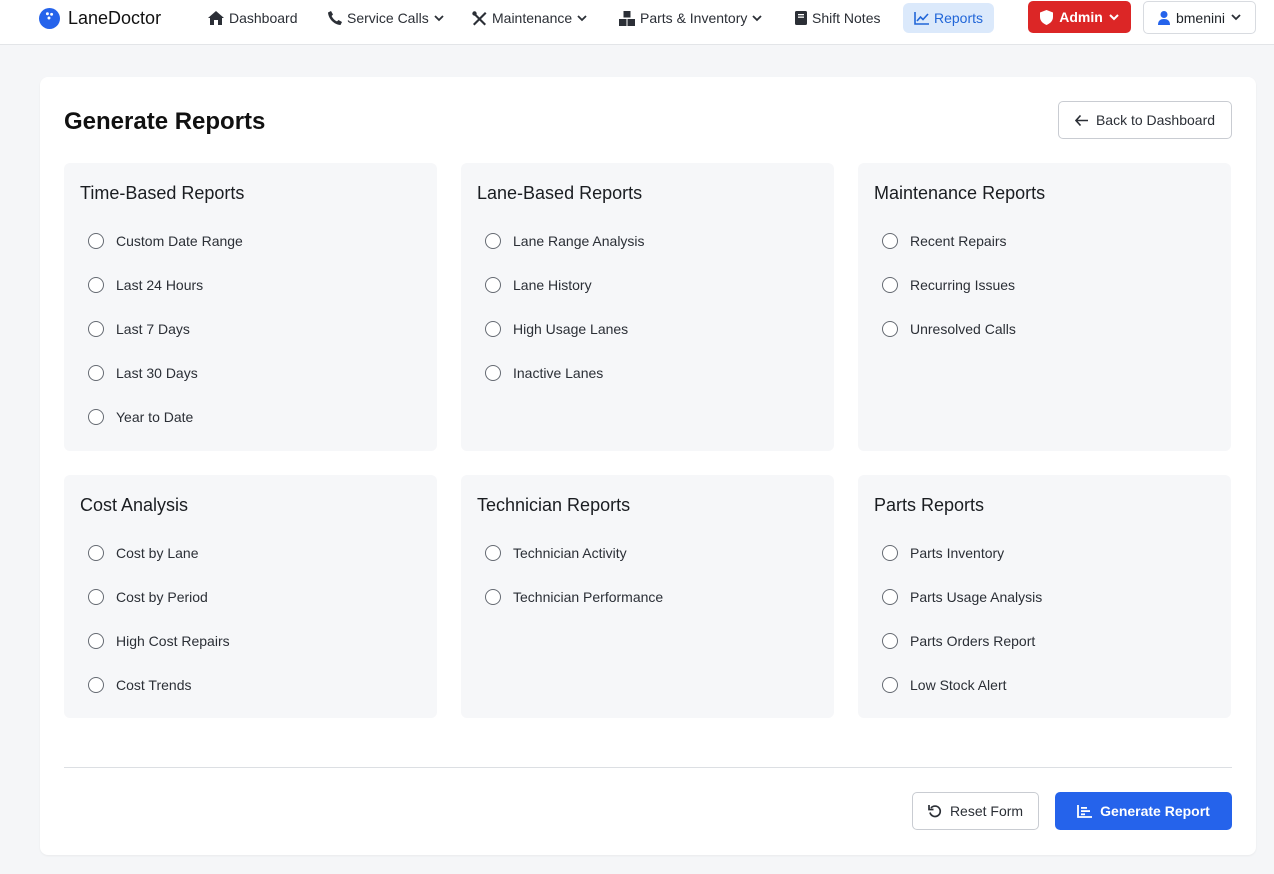  Describe the element at coordinates (160, 285) in the screenshot. I see `option-label: Last 24 Hours` at that location.